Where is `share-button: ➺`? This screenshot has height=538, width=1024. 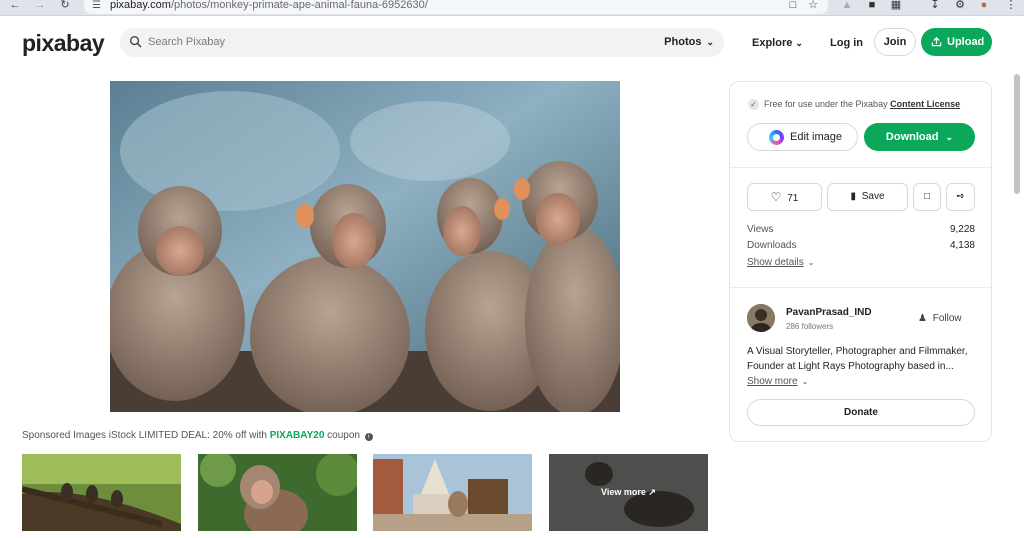 share-button: ➺ is located at coordinates (960, 197).